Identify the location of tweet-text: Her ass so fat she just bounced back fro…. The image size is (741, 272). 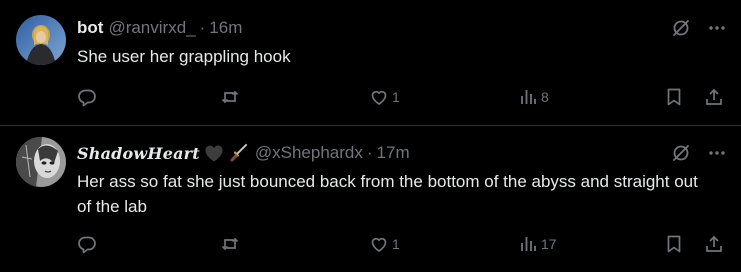
(387, 194).